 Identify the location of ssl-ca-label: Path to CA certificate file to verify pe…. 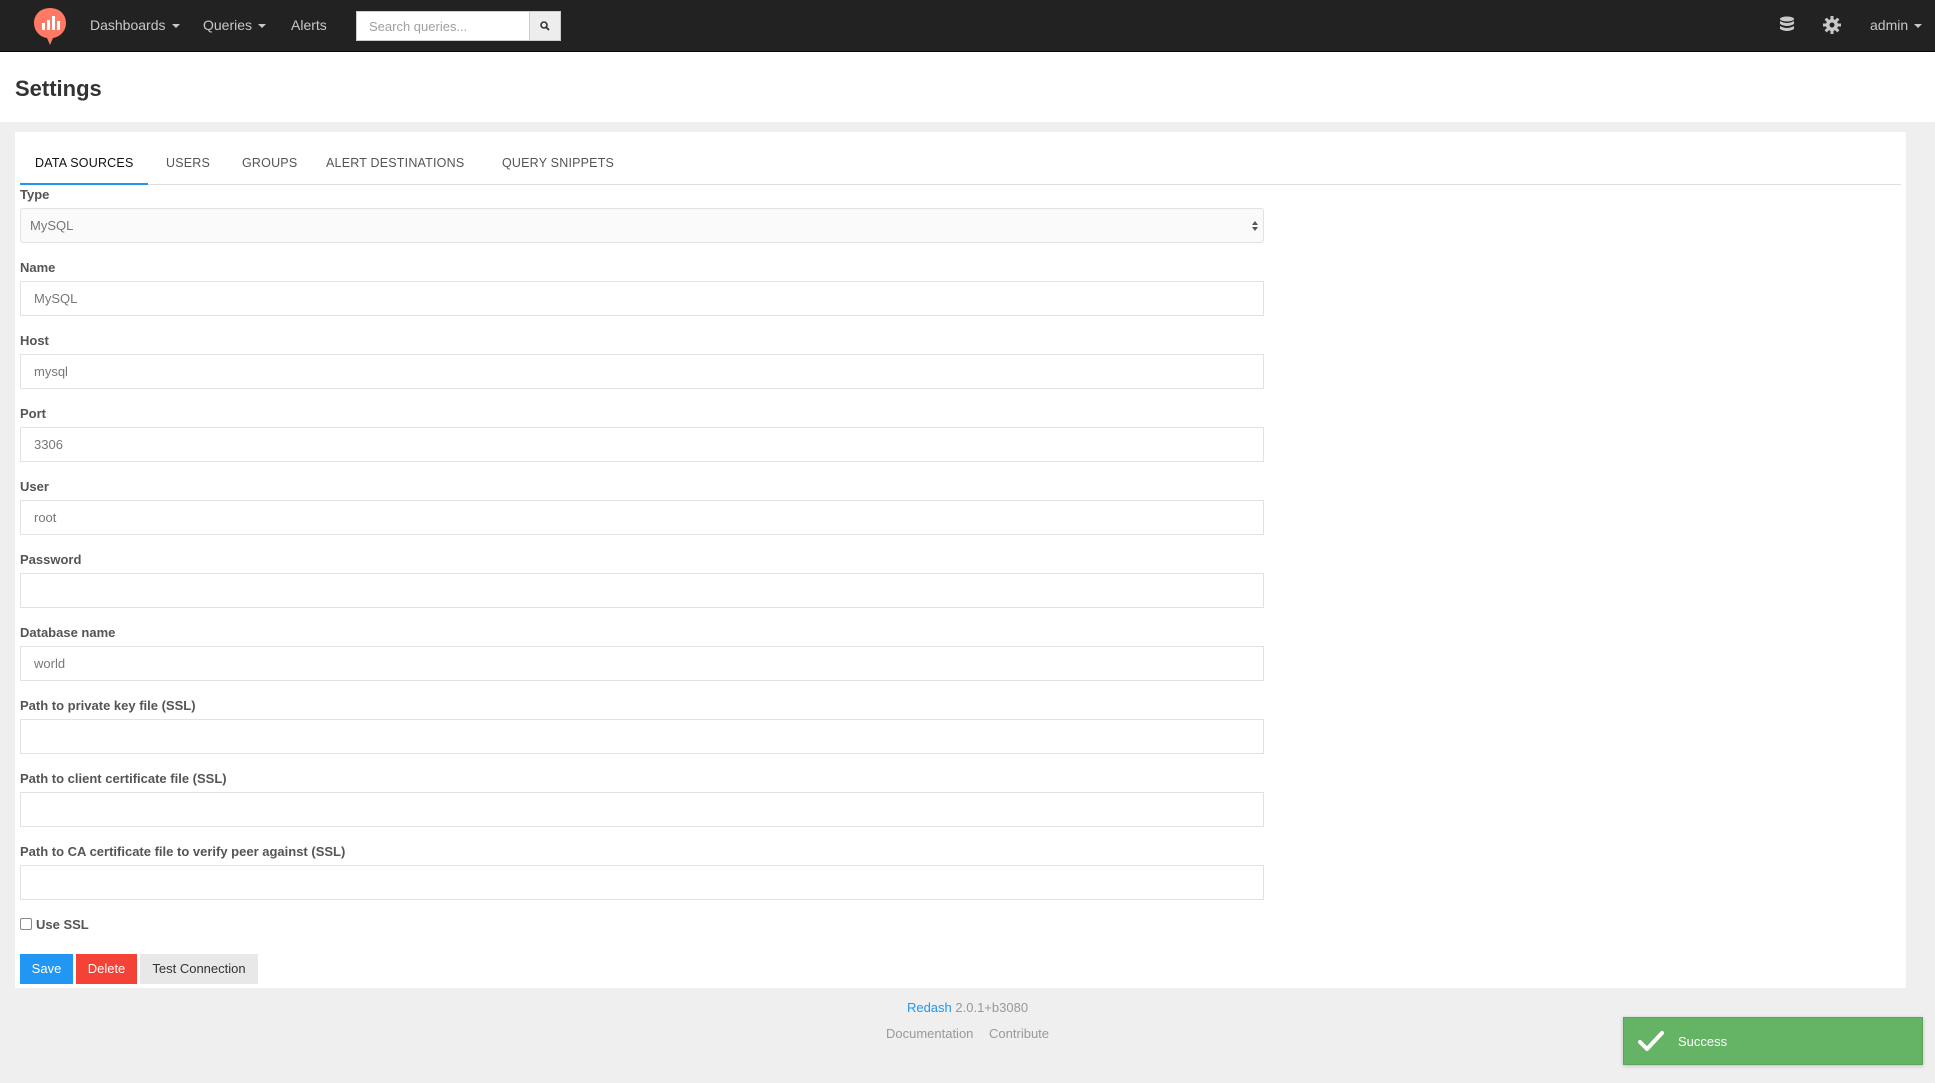
(183, 851).